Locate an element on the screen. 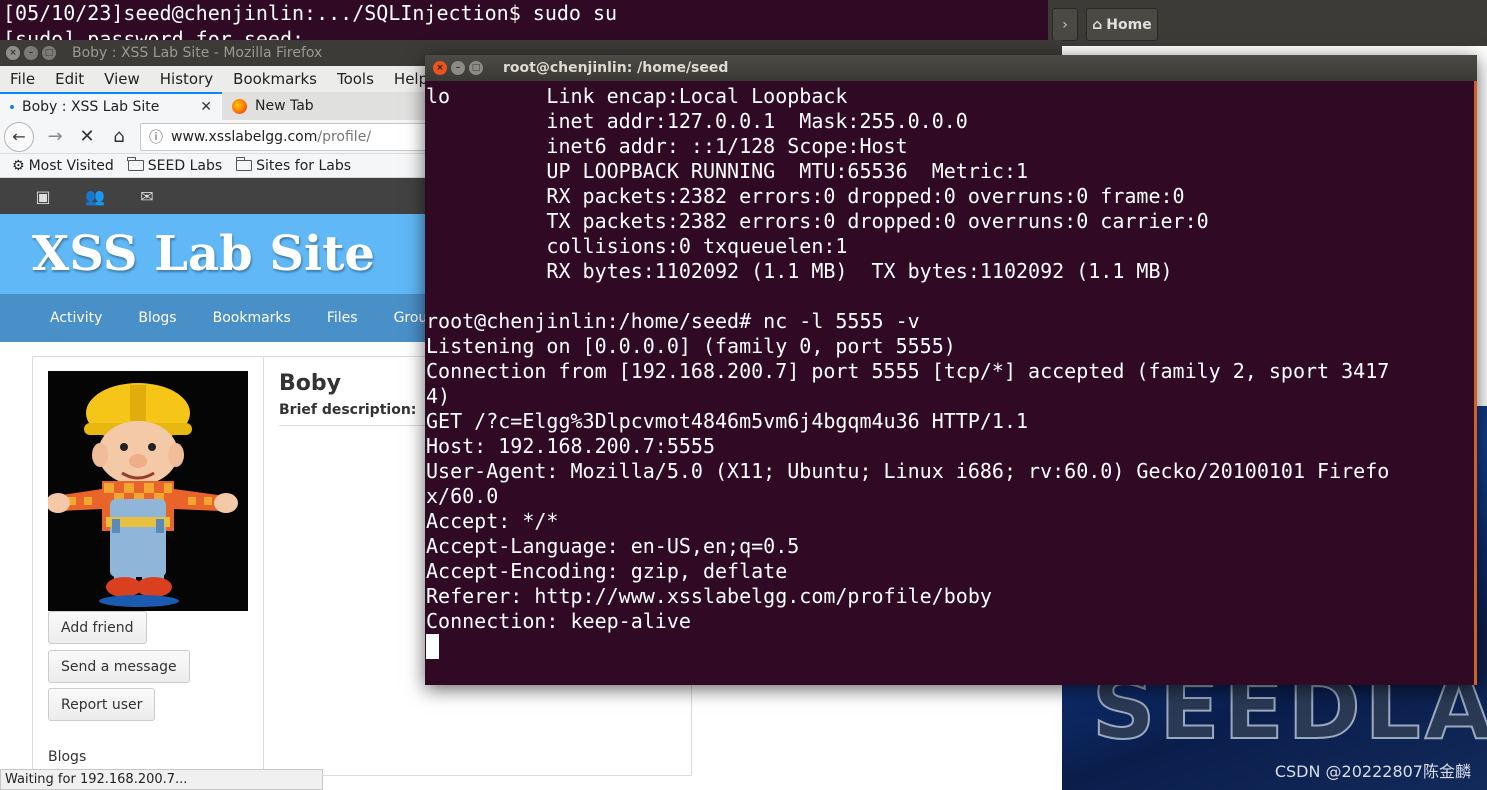 The image size is (1487, 790). forward-button: → is located at coordinates (55, 136).